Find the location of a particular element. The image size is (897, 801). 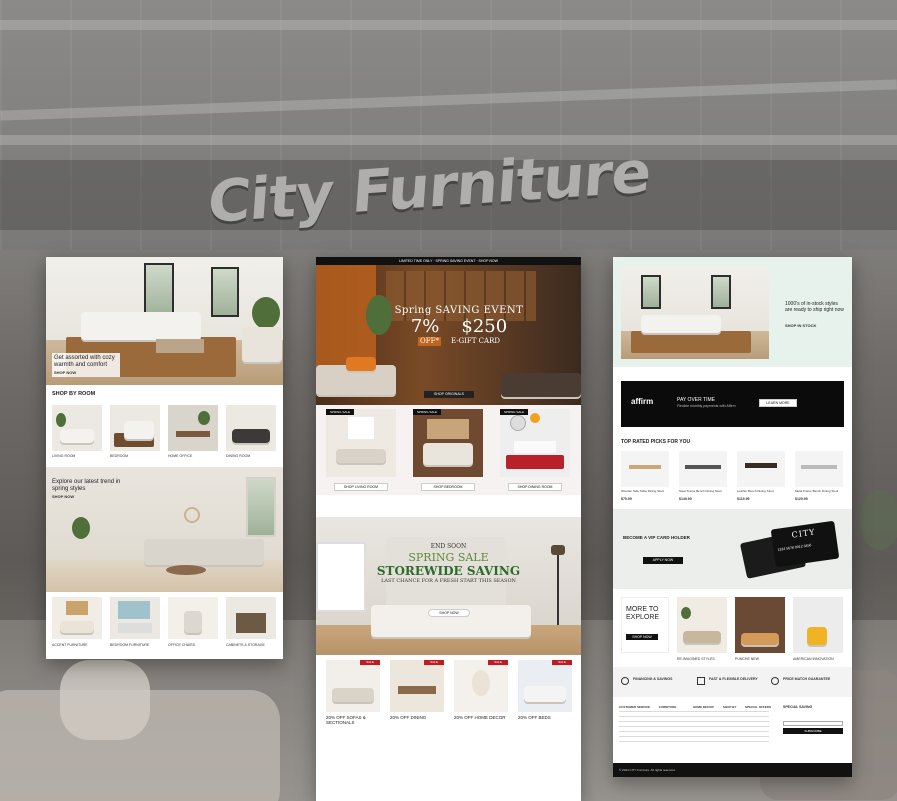

coffee-table is located at coordinates (180, 346).